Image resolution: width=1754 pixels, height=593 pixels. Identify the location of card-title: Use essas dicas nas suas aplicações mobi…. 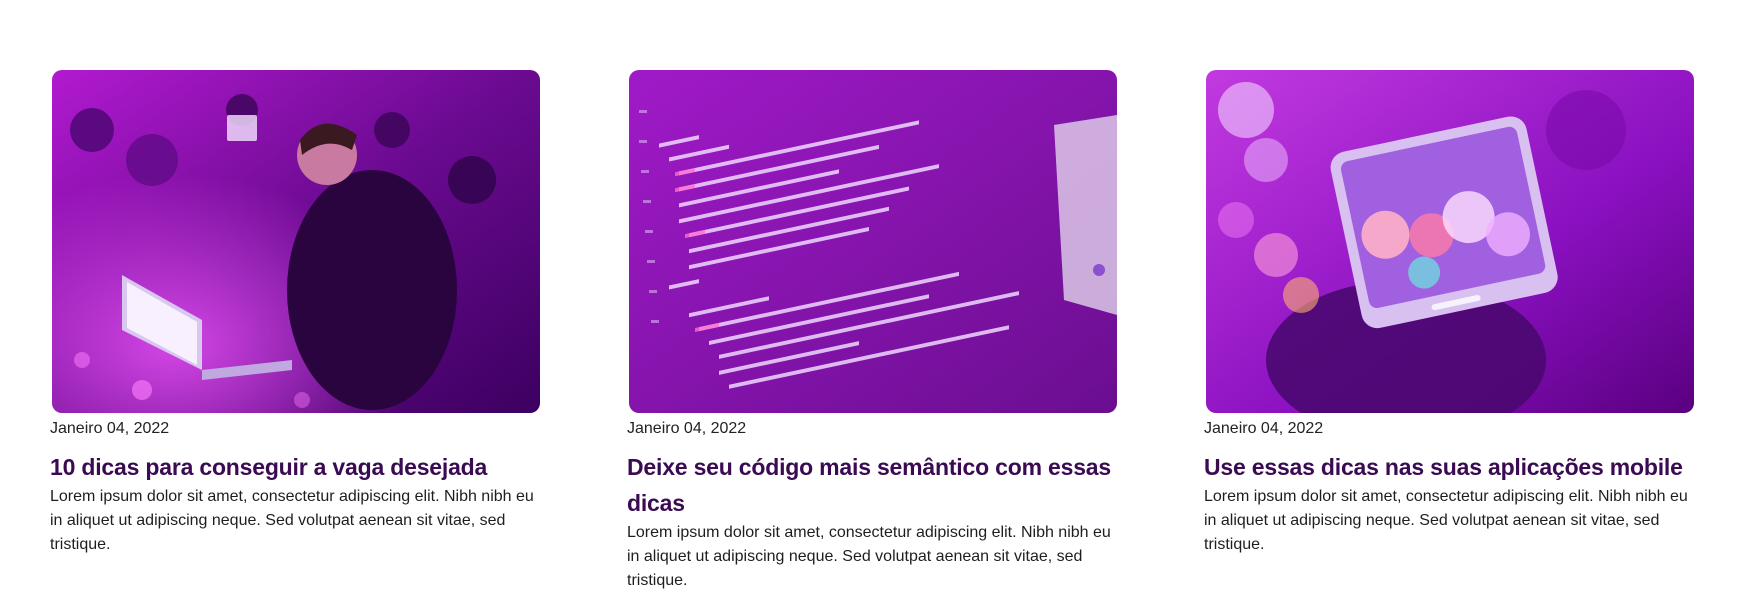
(1449, 467).